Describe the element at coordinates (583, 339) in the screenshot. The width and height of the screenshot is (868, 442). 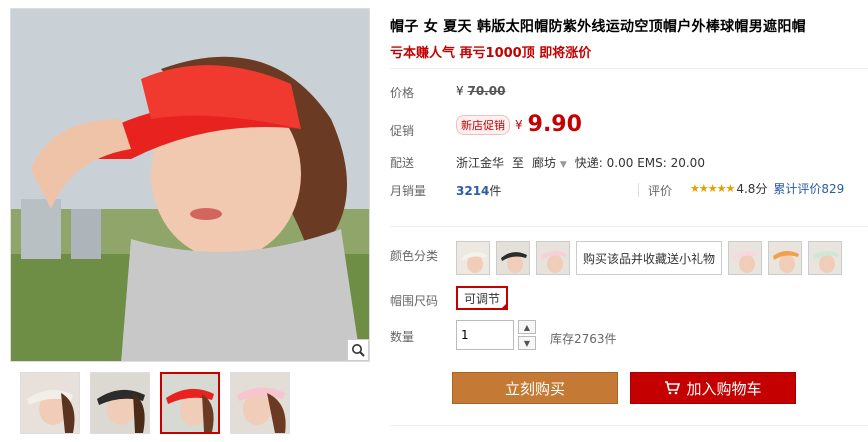
I see `stock-count: 库存2763件` at that location.